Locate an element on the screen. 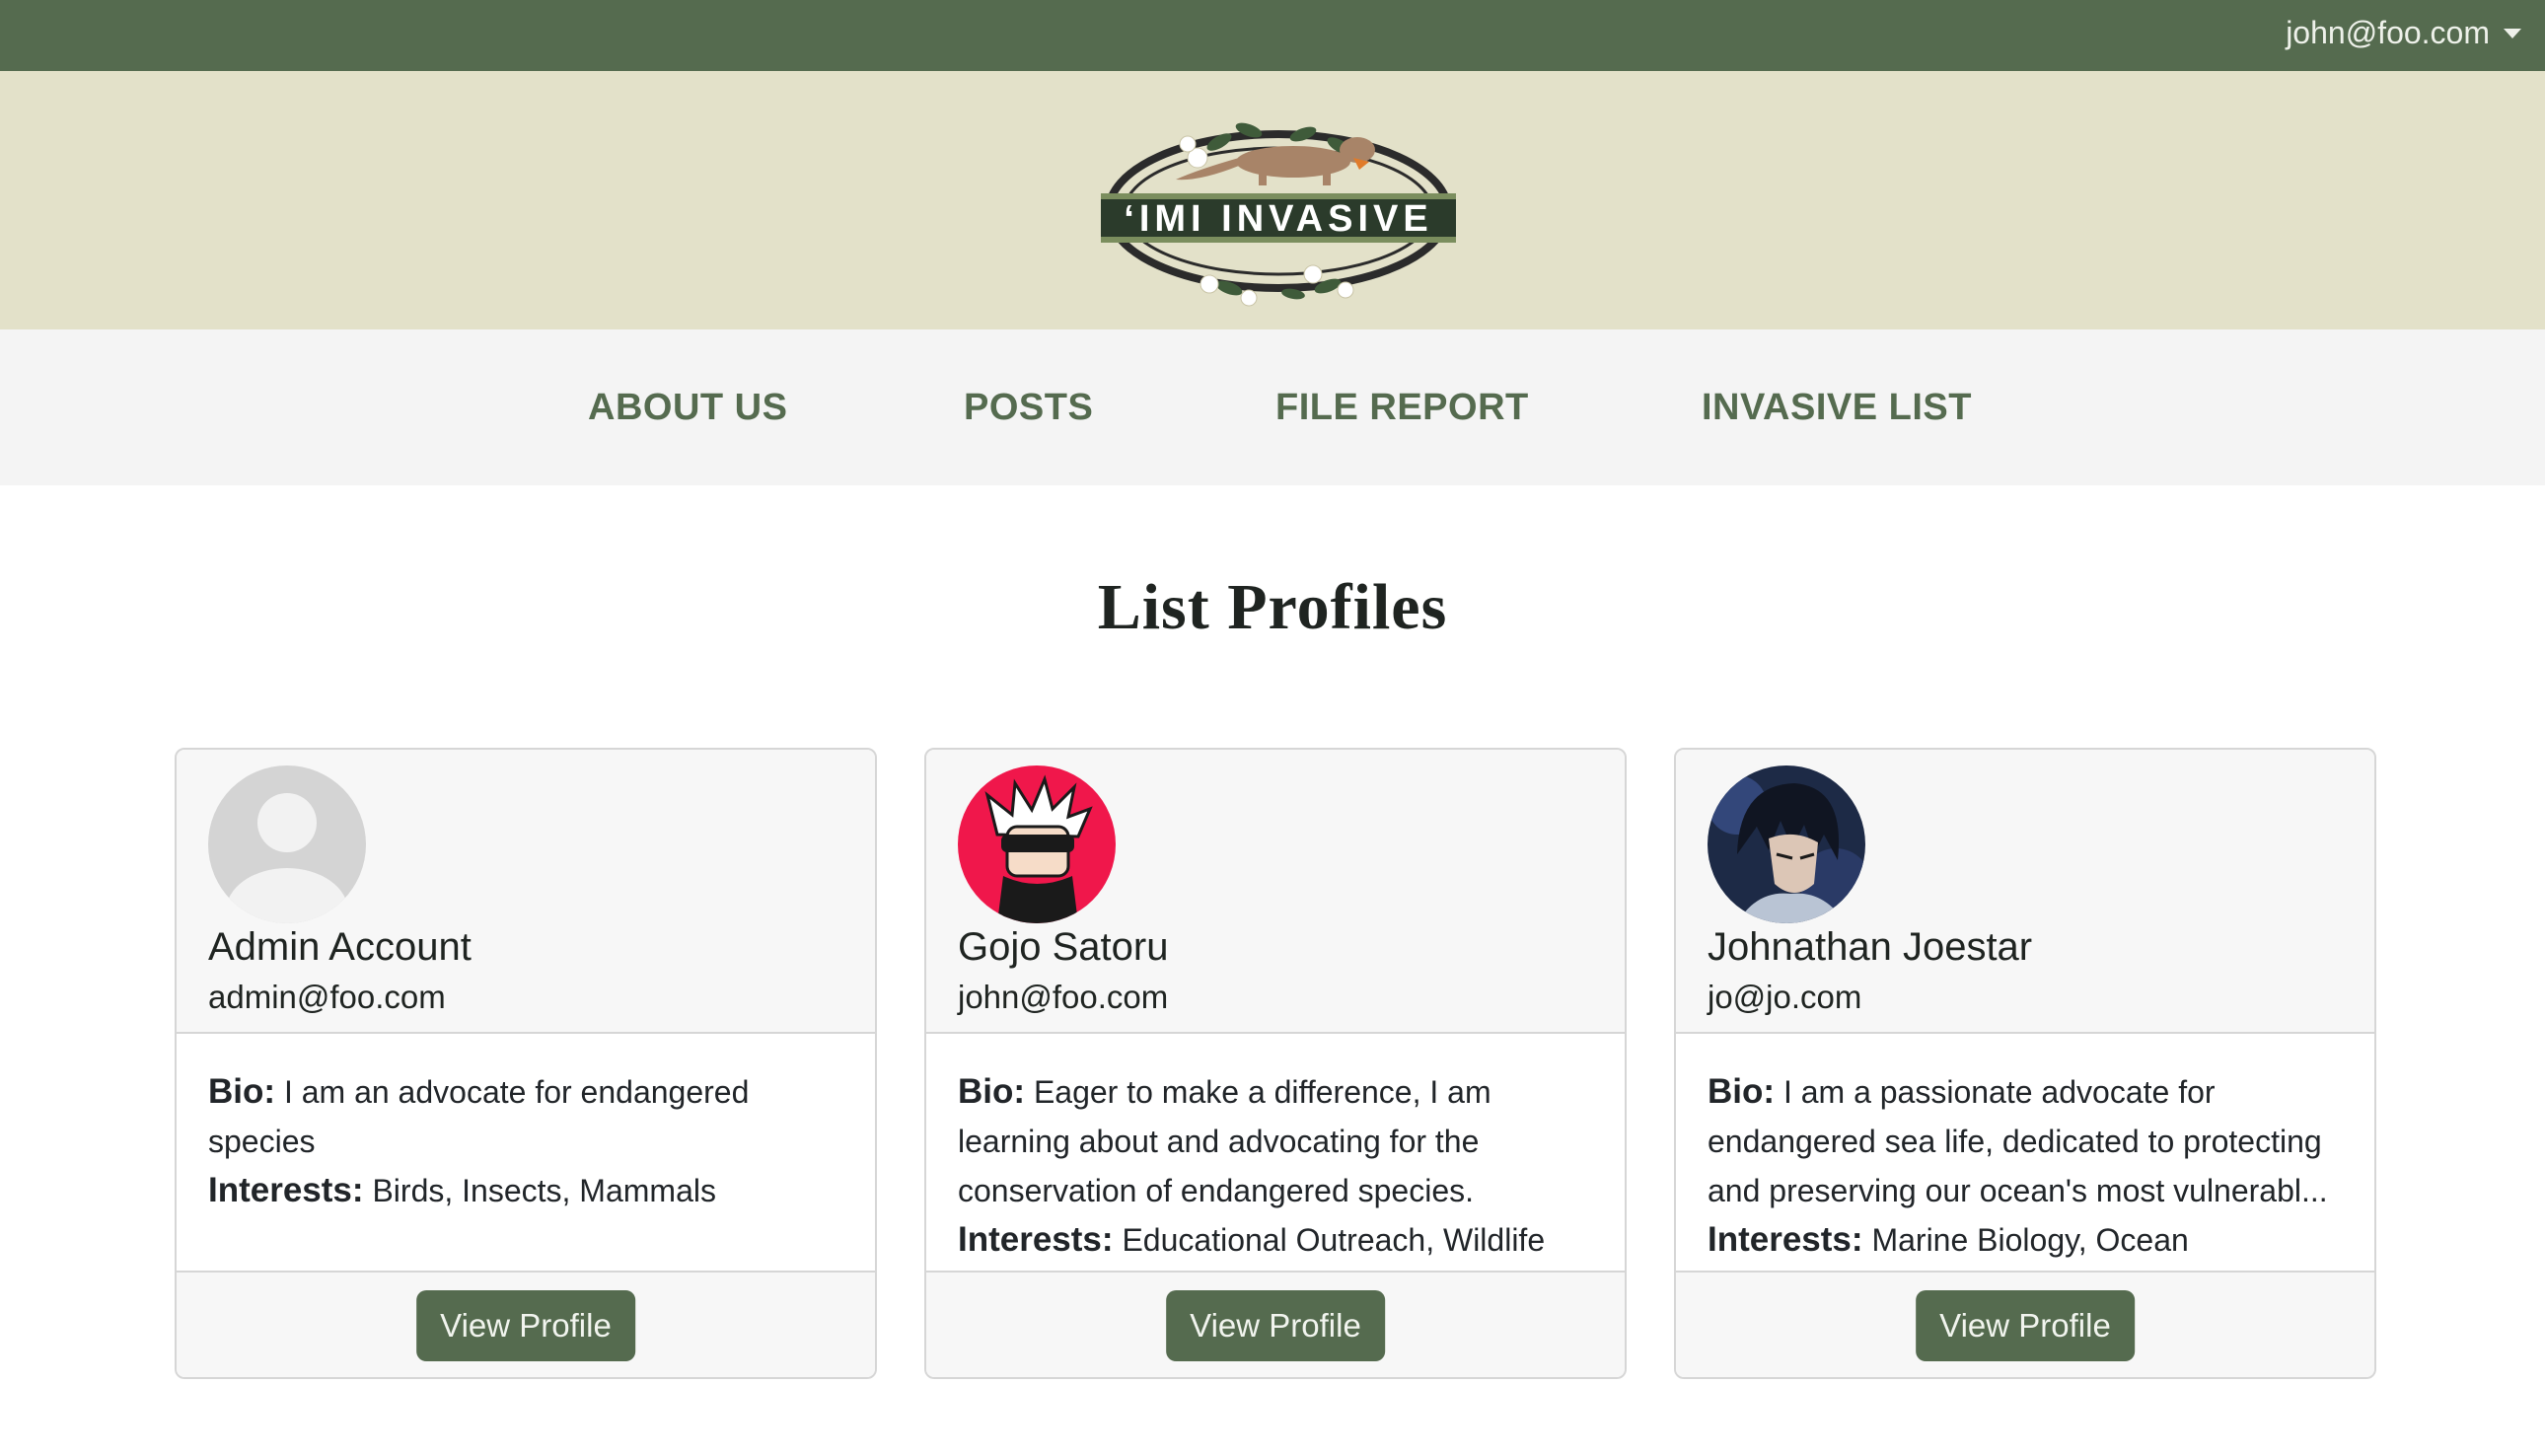 The width and height of the screenshot is (2545, 1456). interests-text: Birds, Insects, Mammals is located at coordinates (544, 1190).